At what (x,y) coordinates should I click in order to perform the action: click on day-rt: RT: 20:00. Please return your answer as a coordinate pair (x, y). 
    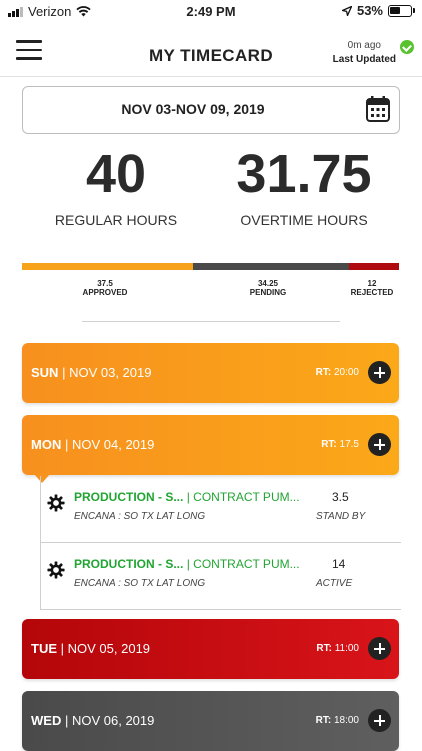
    Looking at the image, I should click on (337, 372).